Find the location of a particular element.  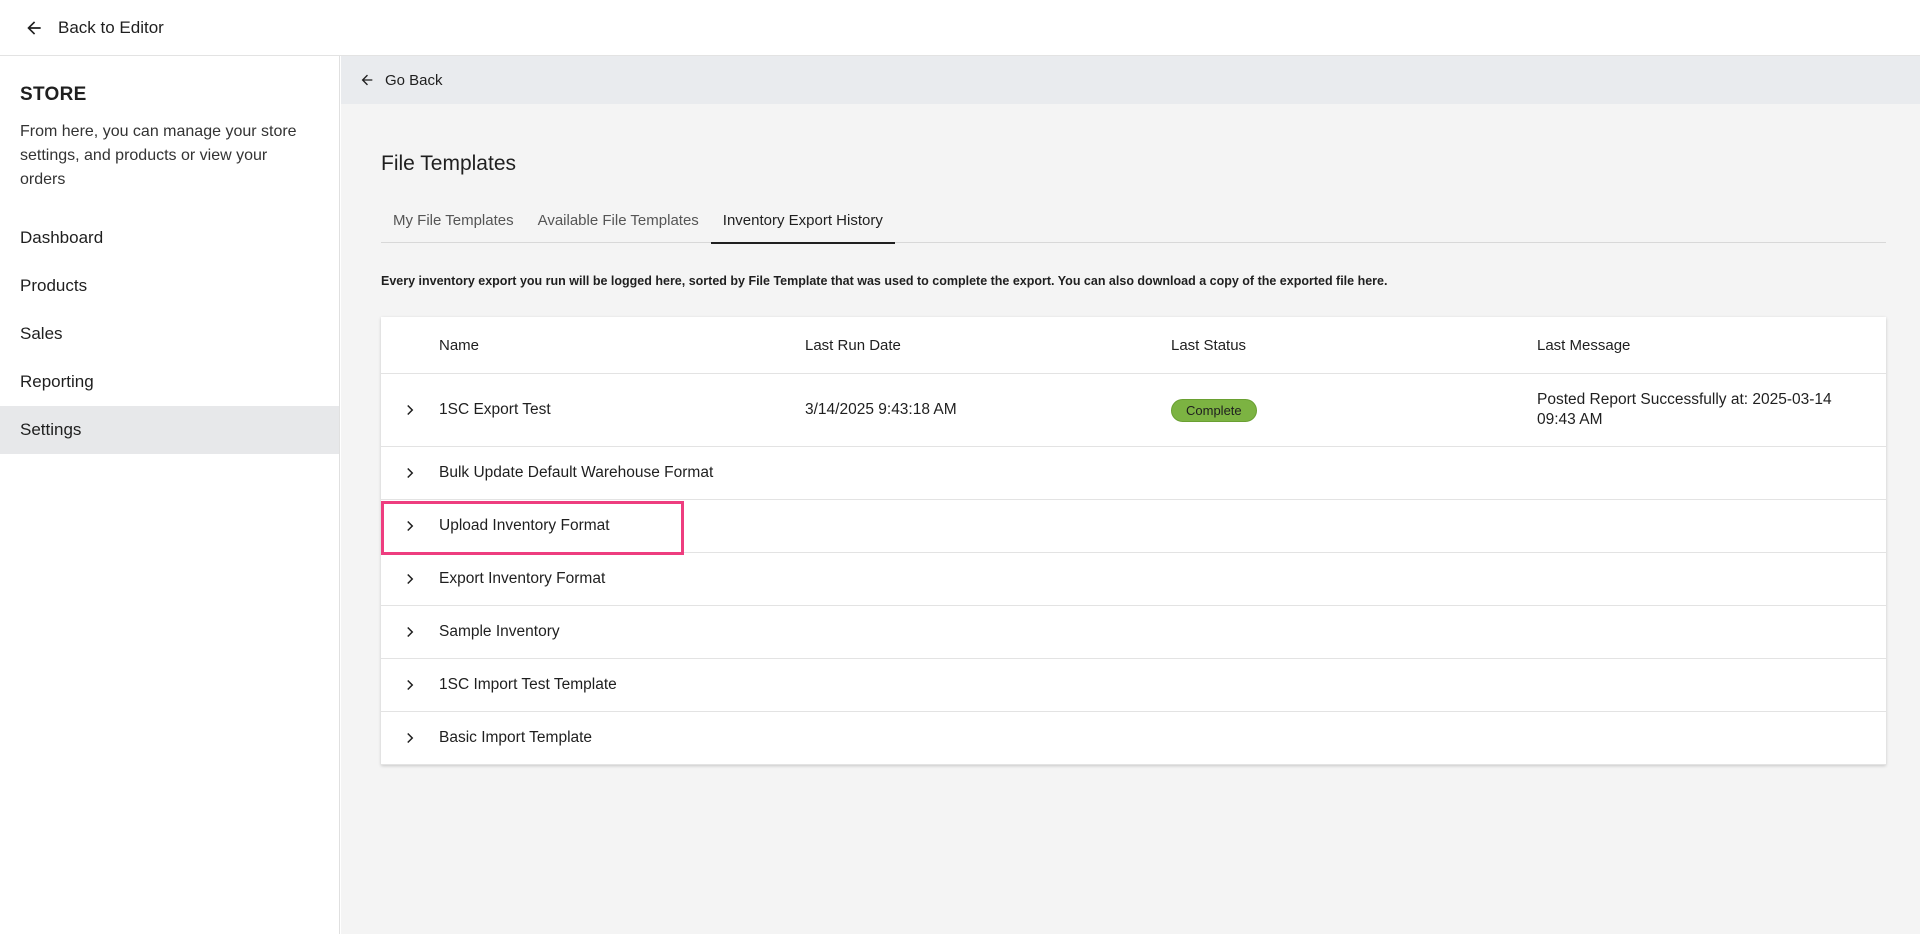

sidebar-title: STORE is located at coordinates (53, 94).